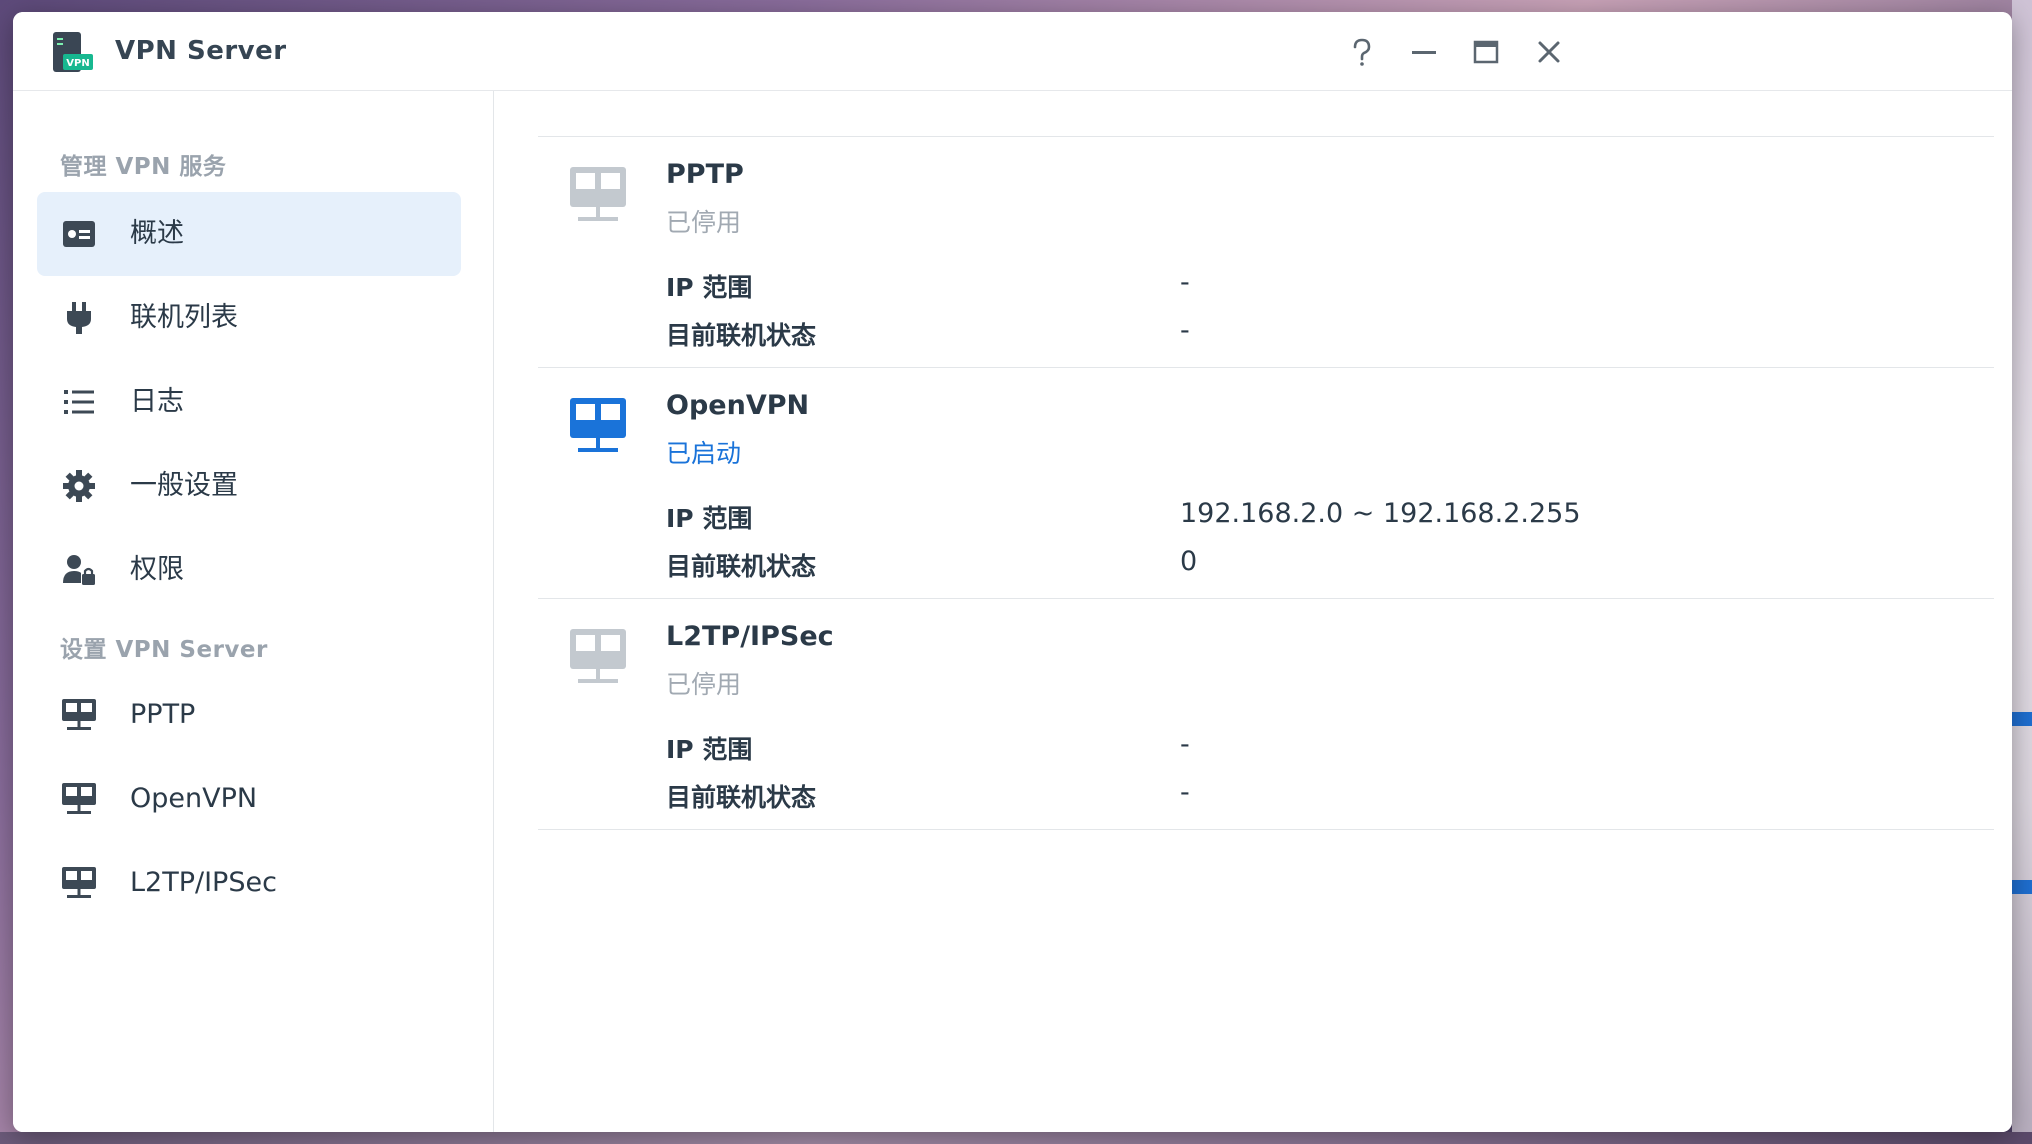  What do you see at coordinates (79, 318) in the screenshot?
I see `plug-icon` at bounding box center [79, 318].